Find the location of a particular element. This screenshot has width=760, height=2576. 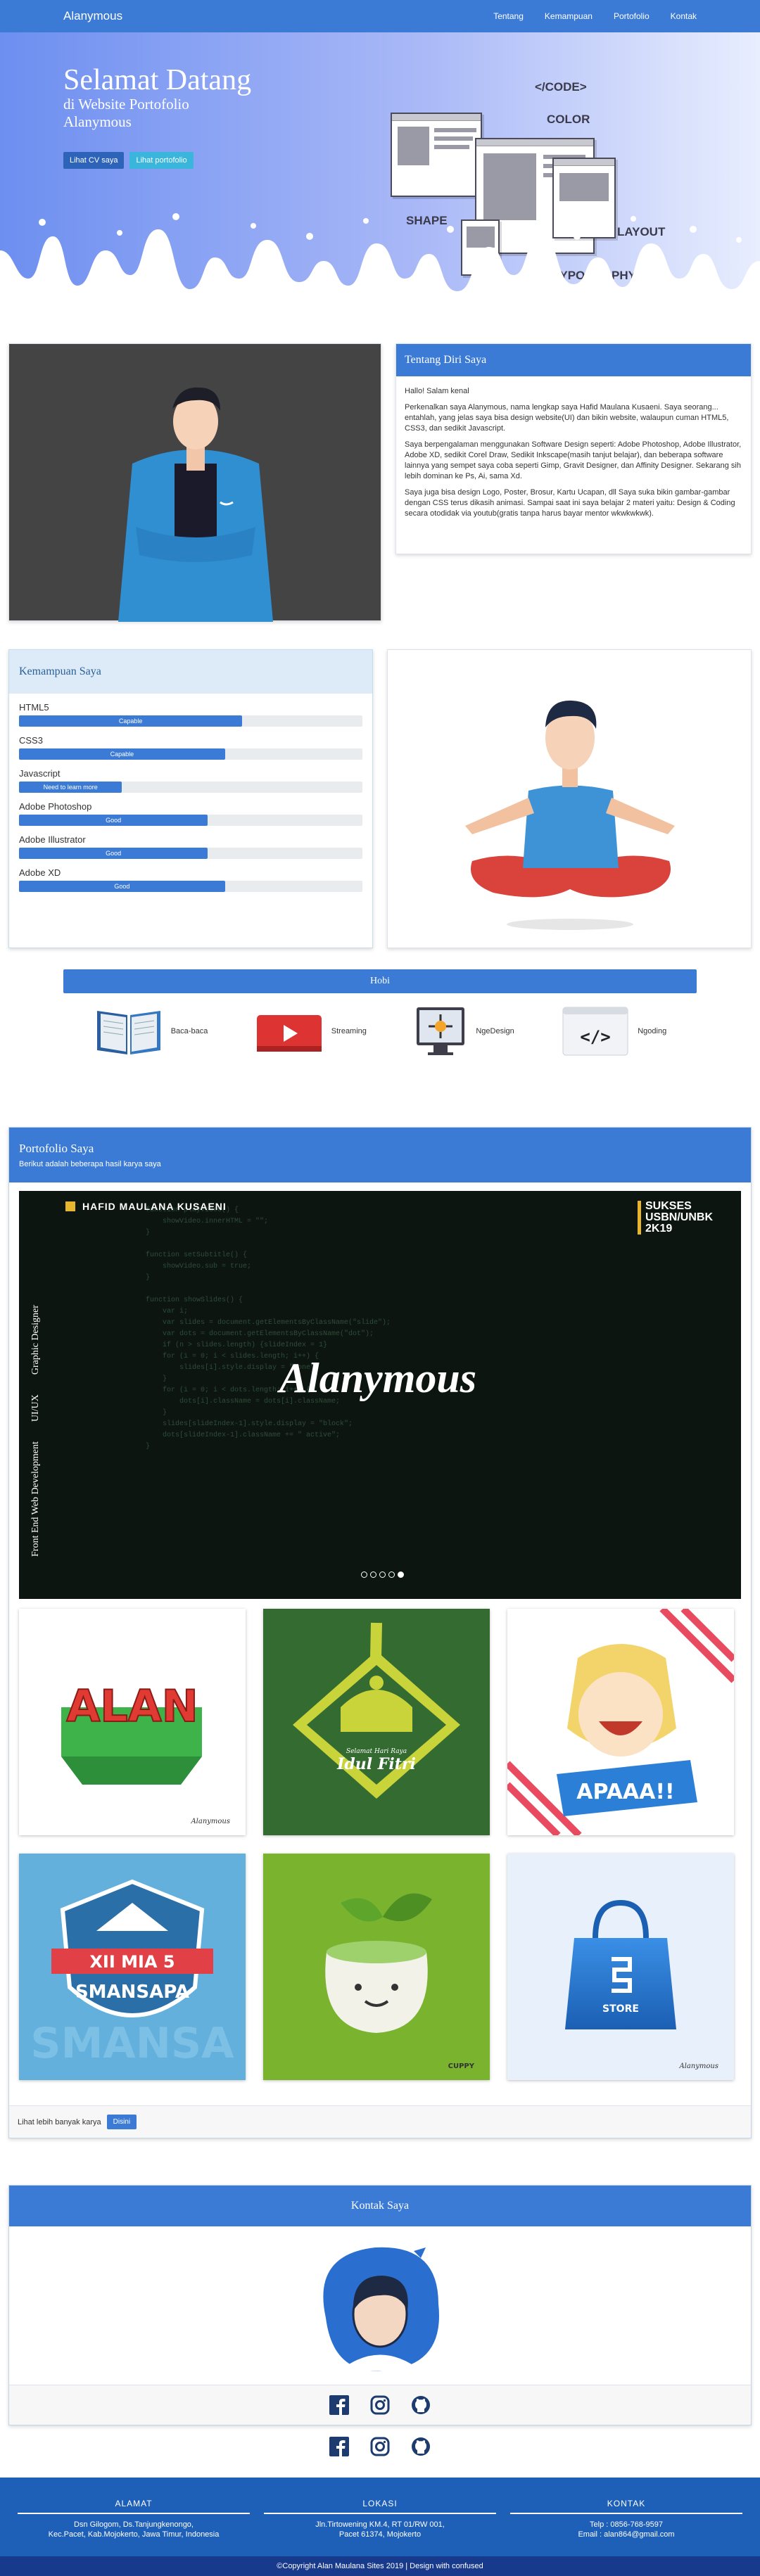

role-uiux: UI/UX is located at coordinates (35, 1408).